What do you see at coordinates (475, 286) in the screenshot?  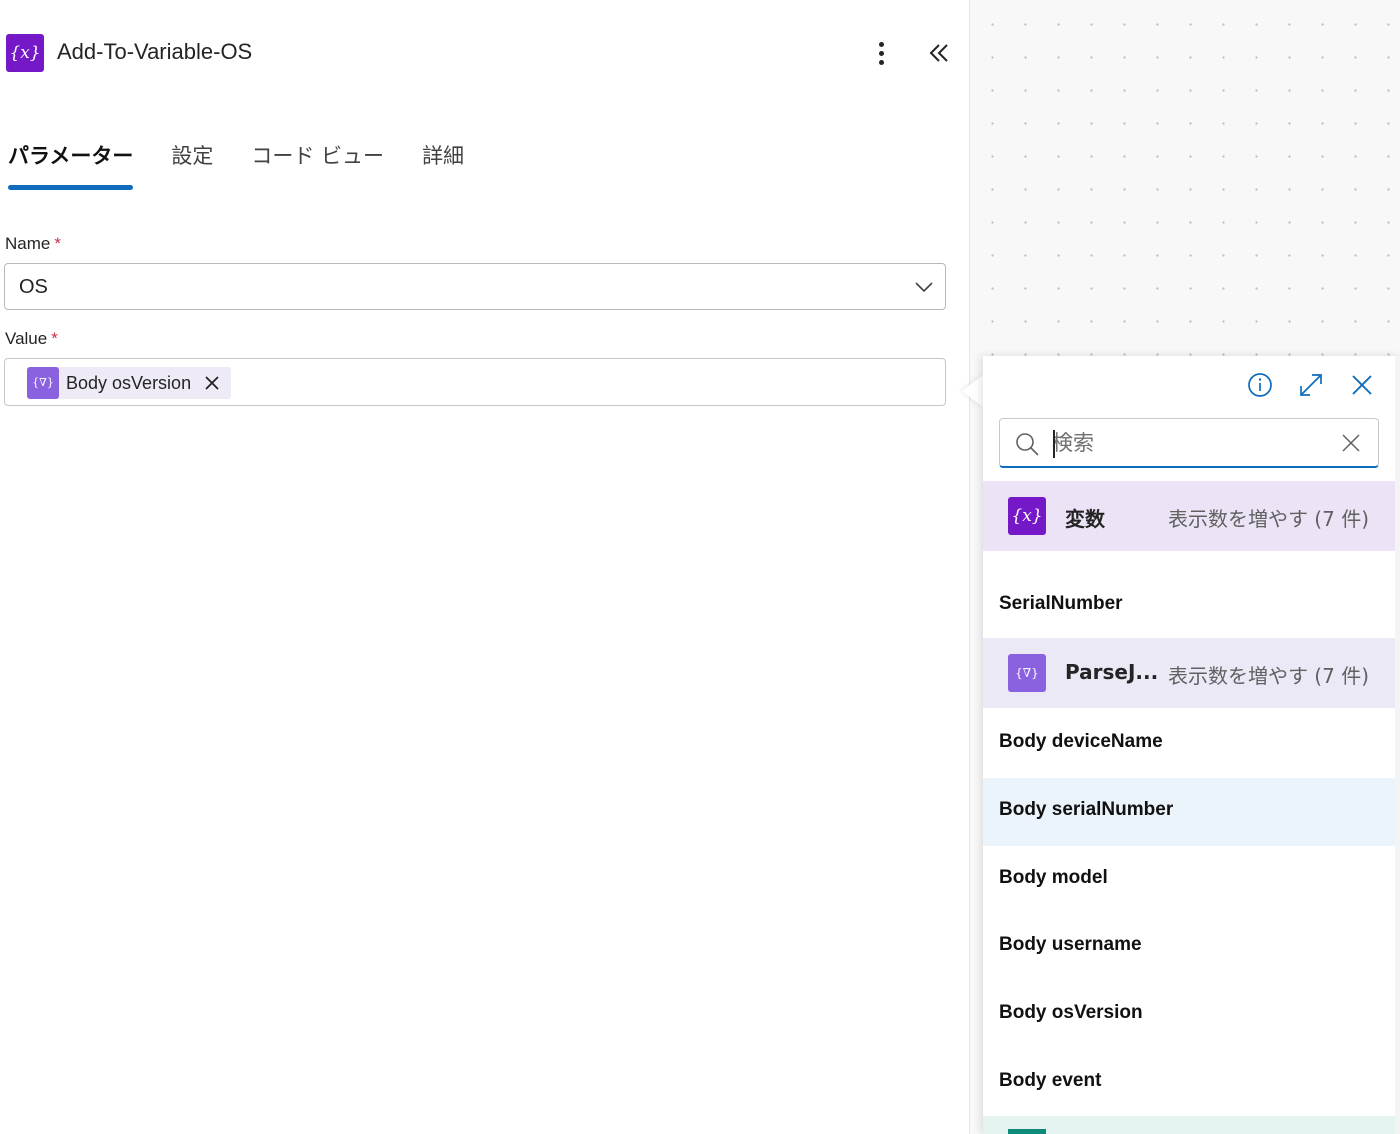 I see `name-dropdown: OS` at bounding box center [475, 286].